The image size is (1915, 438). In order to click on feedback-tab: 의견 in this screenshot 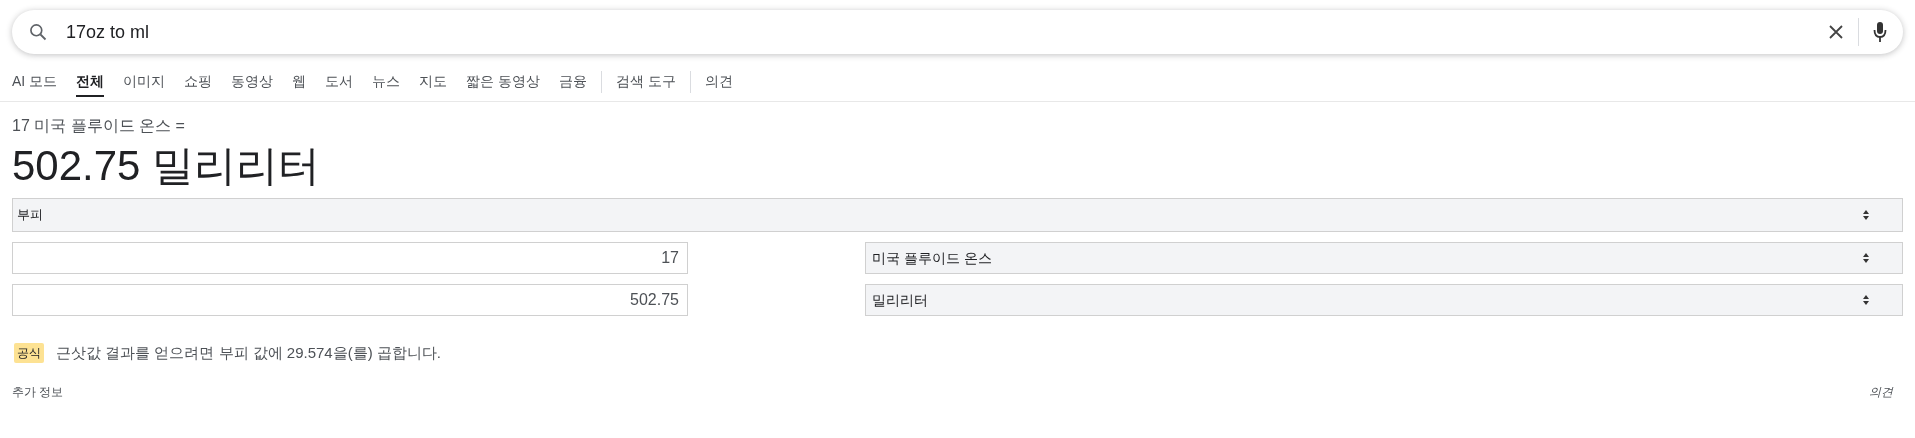, I will do `click(718, 81)`.